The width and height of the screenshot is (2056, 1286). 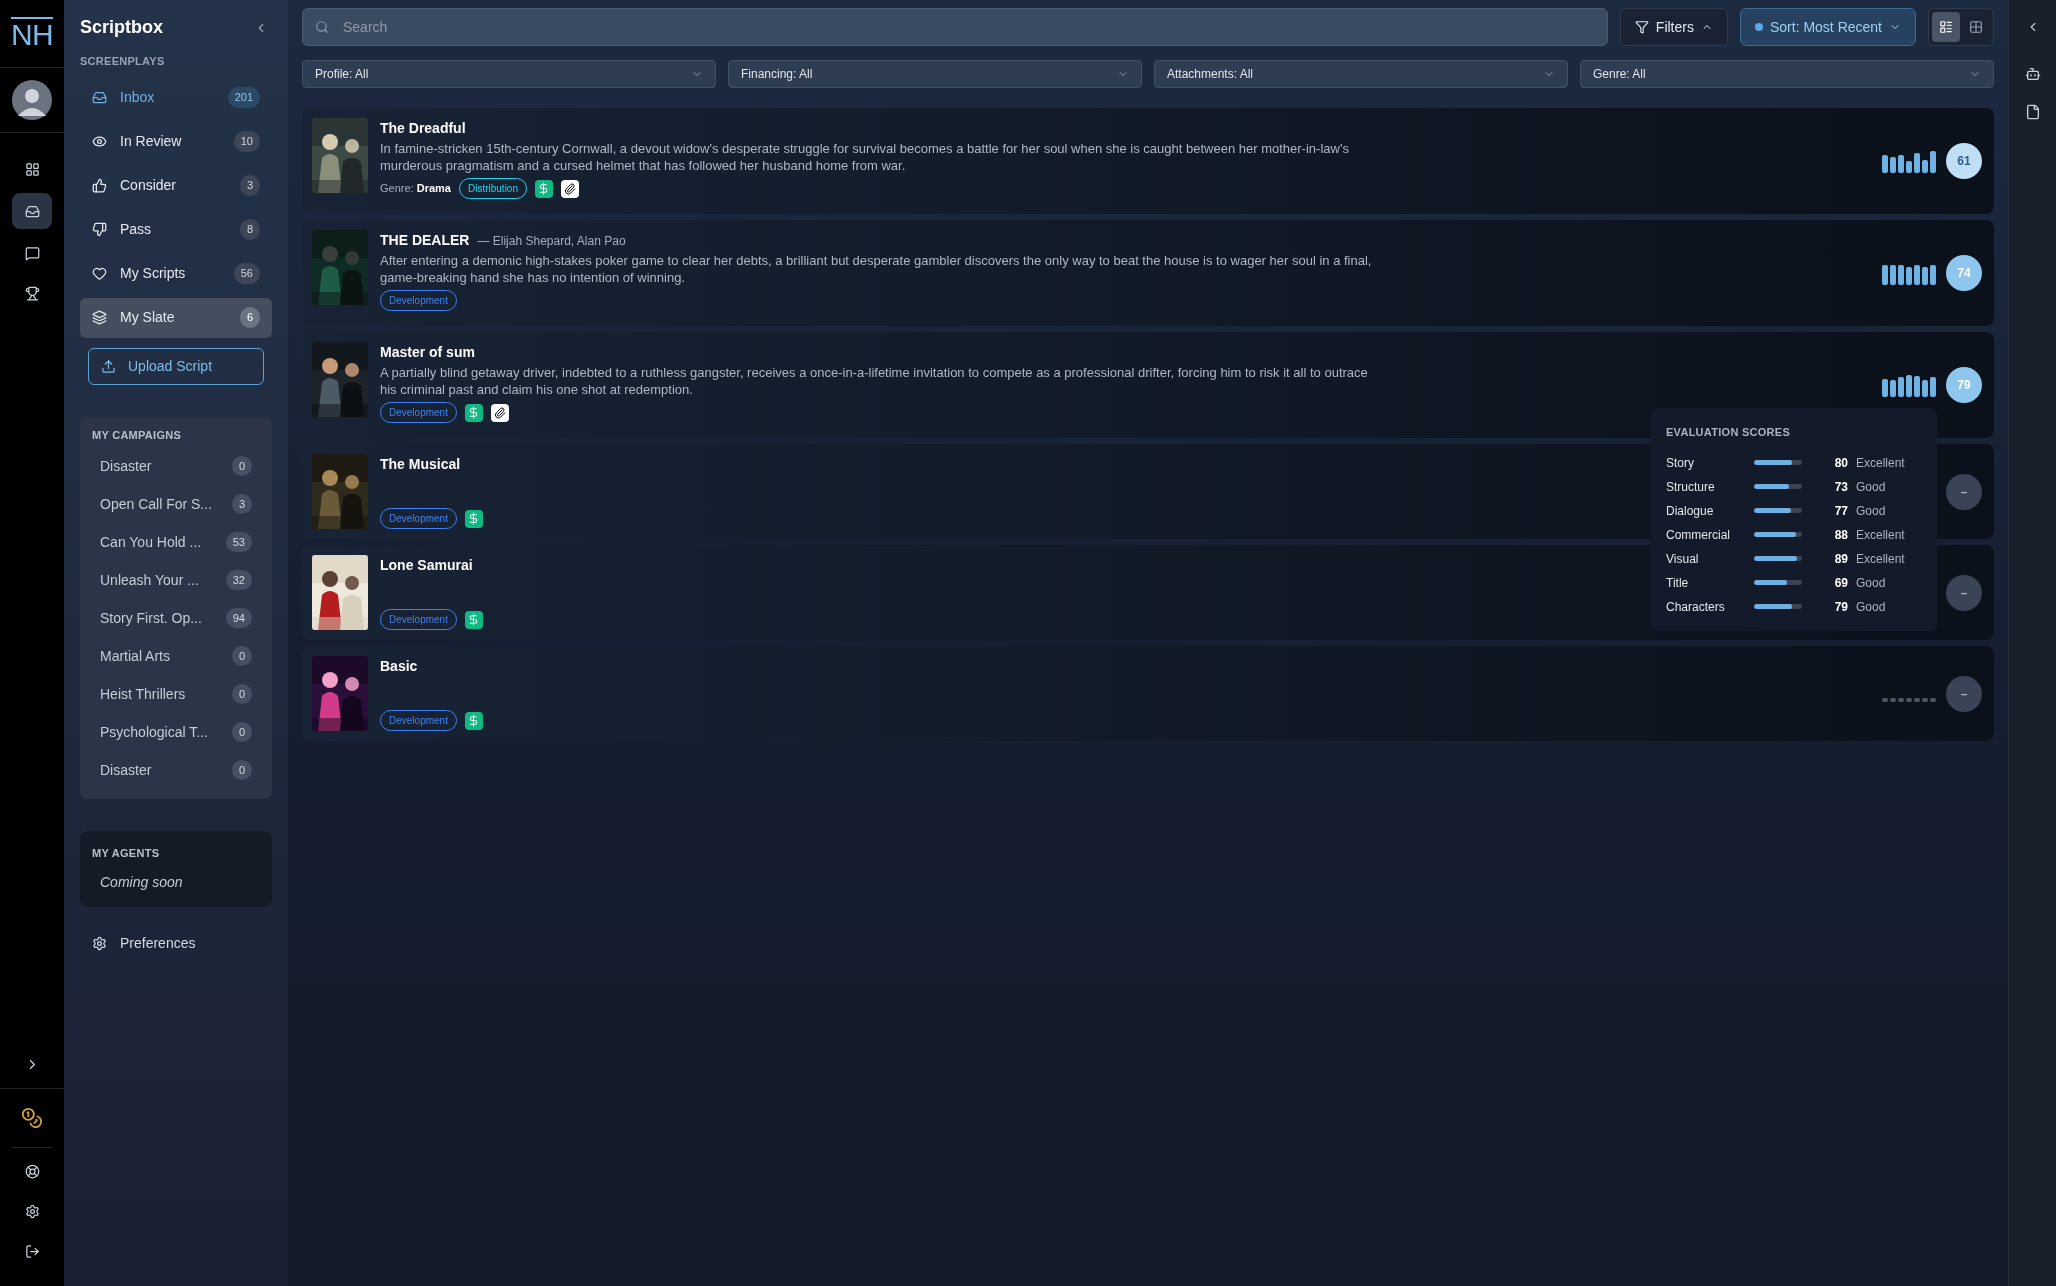 I want to click on campaign-item: Open Call For S... 3, so click(x=176, y=504).